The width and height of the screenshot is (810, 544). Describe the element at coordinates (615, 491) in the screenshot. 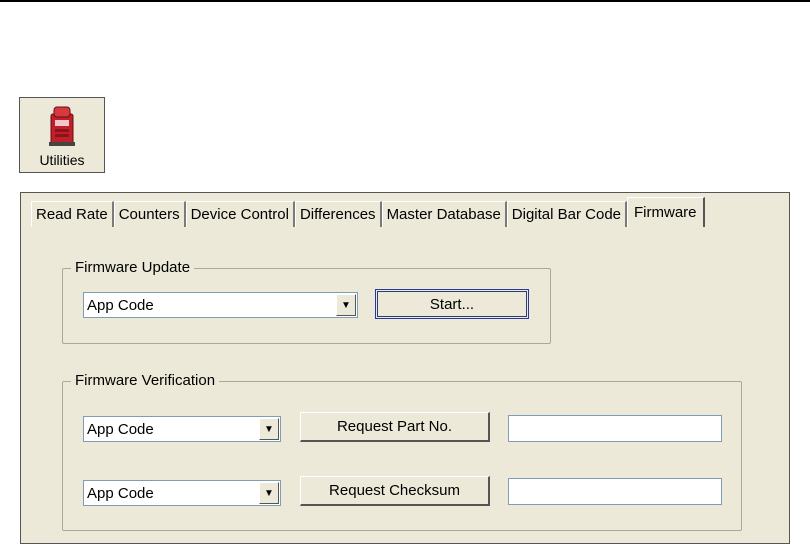

I see `checksum-result-field` at that location.